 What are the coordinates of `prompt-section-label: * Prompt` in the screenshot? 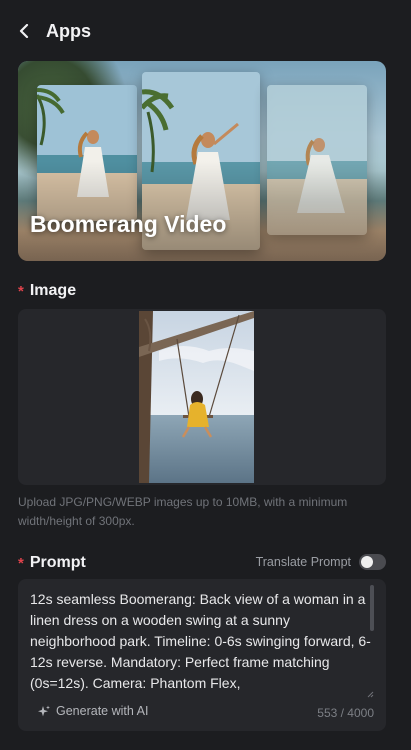 It's located at (52, 563).